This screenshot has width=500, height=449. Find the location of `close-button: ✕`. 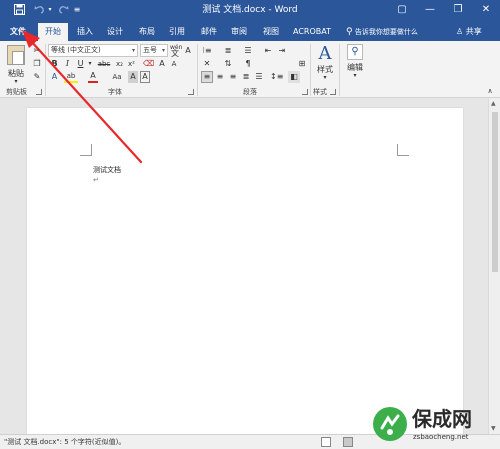

close-button: ✕ is located at coordinates (486, 10).